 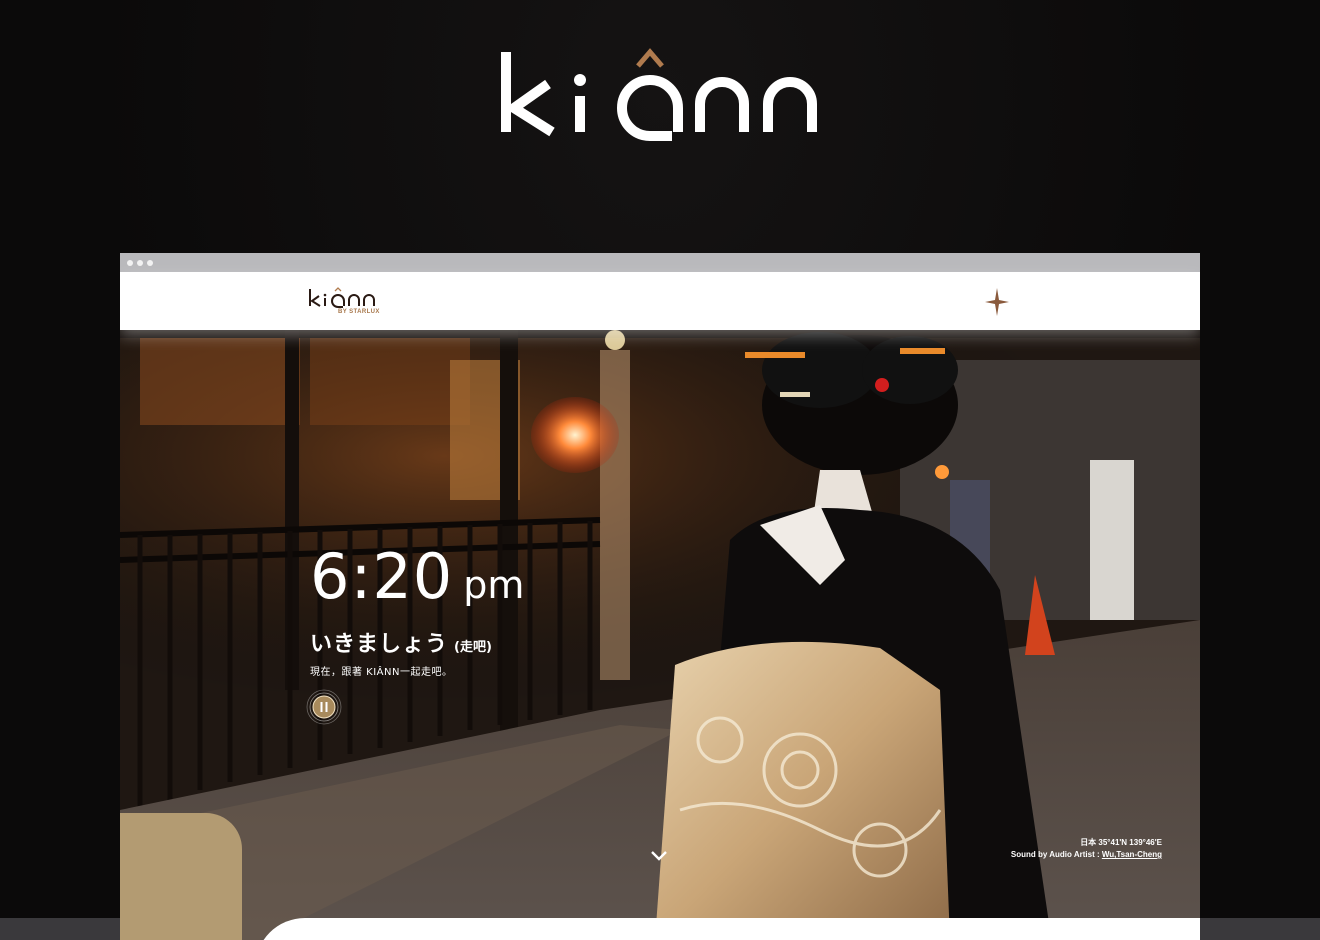 What do you see at coordinates (379, 644) in the screenshot?
I see `japanese-phrase: いきましょう` at bounding box center [379, 644].